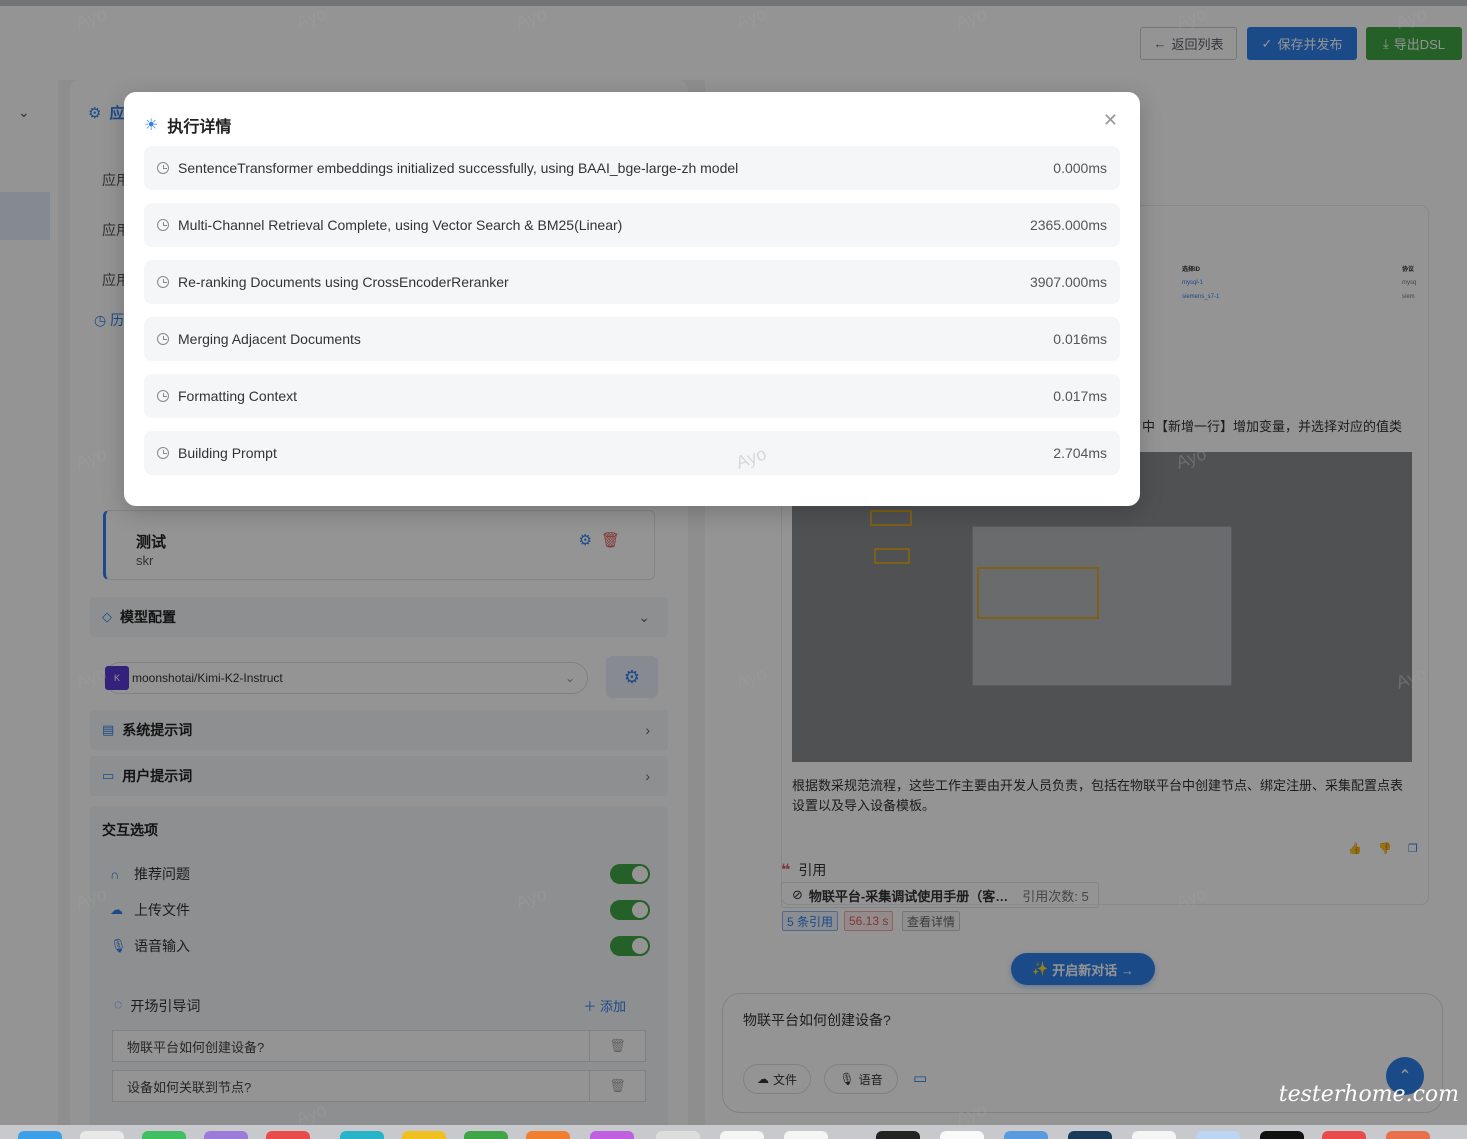  Describe the element at coordinates (227, 453) in the screenshot. I see `step-label: Building Prompt` at that location.